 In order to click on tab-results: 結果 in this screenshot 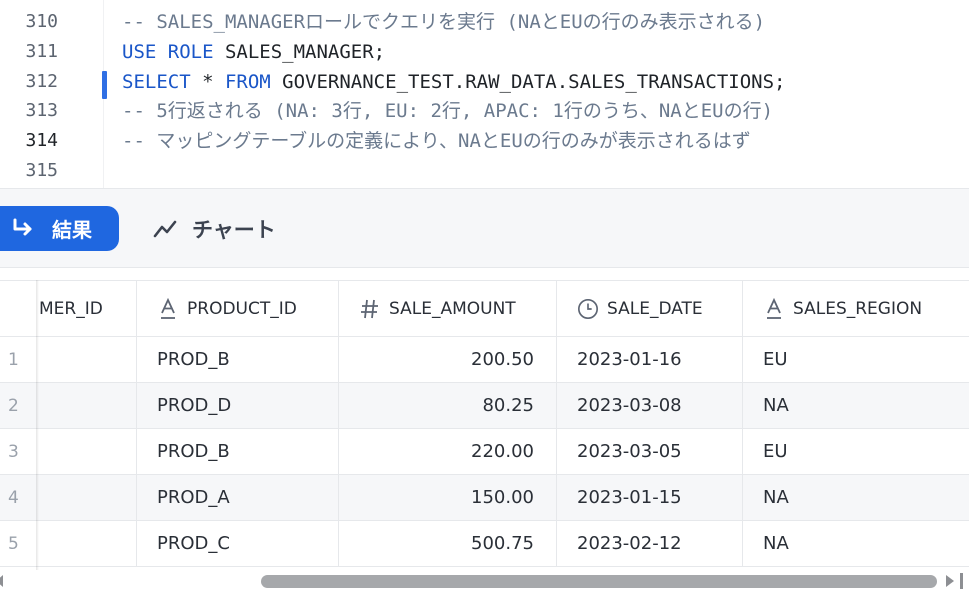, I will do `click(59, 228)`.